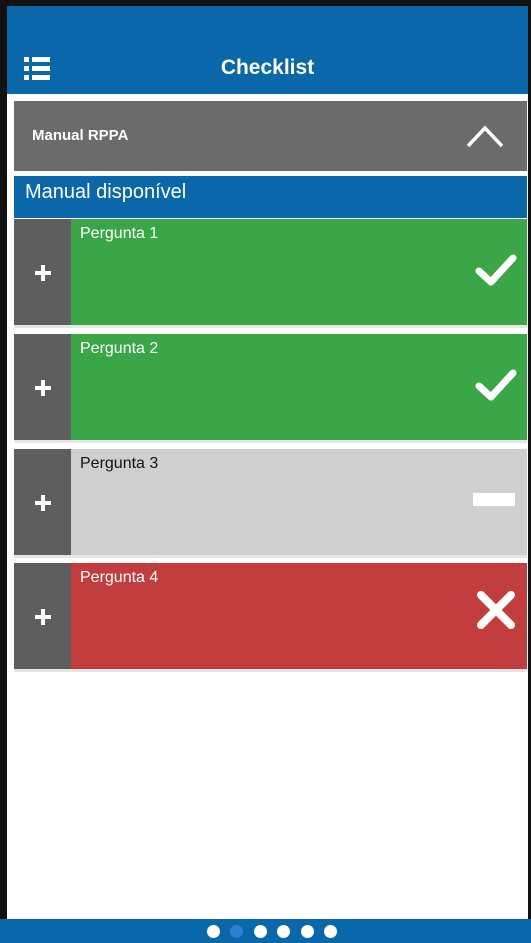 This screenshot has height=943, width=531. I want to click on question-label: Pergunta 3, so click(119, 463).